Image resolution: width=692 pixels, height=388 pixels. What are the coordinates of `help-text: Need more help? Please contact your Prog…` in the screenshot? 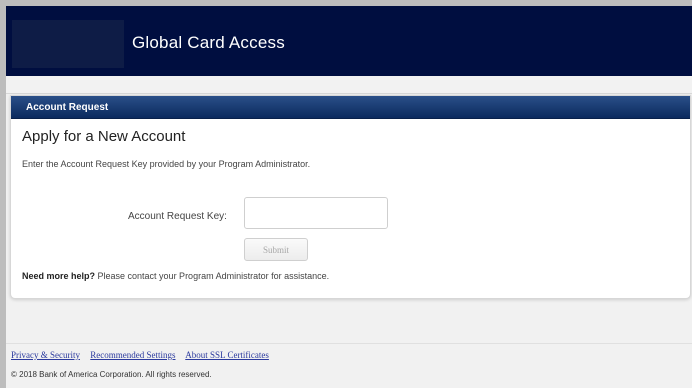 It's located at (175, 276).